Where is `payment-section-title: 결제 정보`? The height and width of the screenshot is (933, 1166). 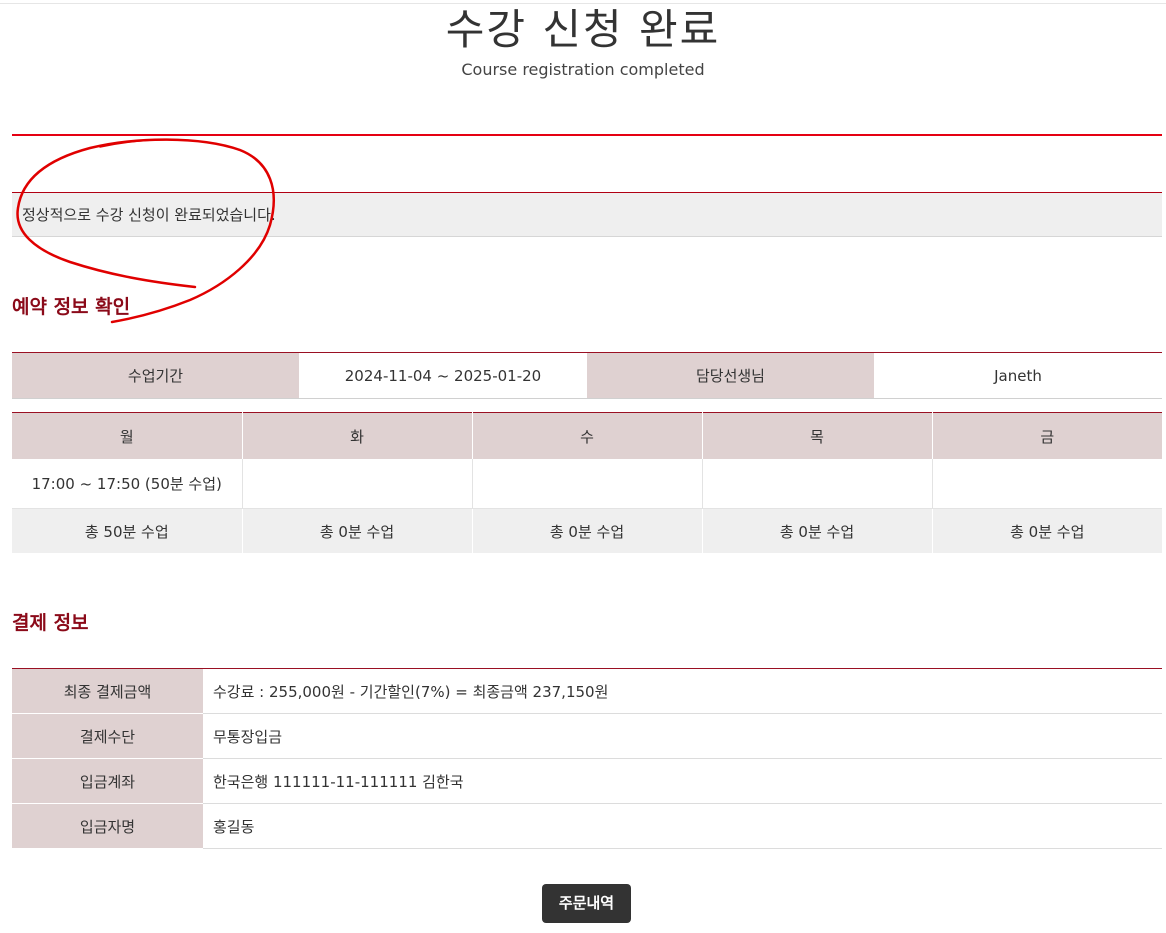
payment-section-title: 결제 정보 is located at coordinates (50, 623).